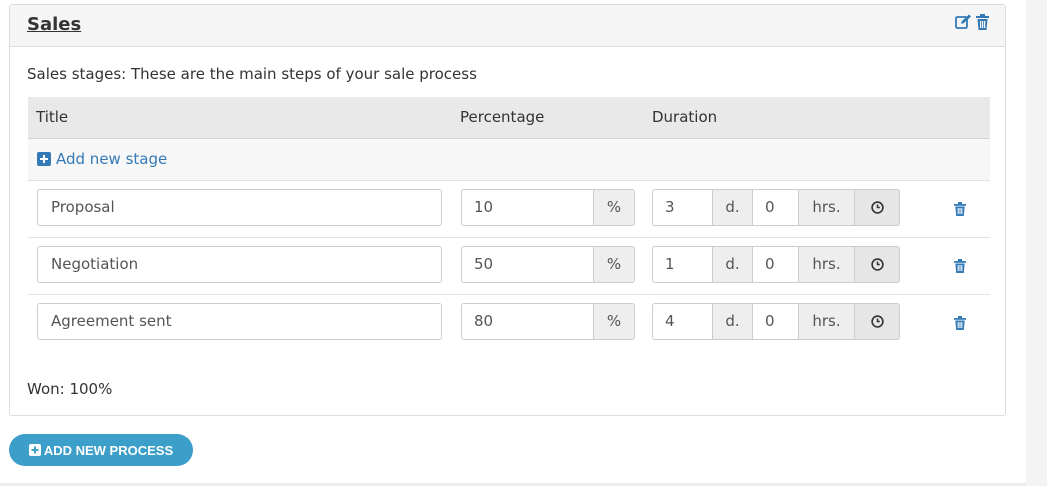 This screenshot has height=486, width=1047. Describe the element at coordinates (507, 26) in the screenshot. I see `panel-header: Sales` at that location.